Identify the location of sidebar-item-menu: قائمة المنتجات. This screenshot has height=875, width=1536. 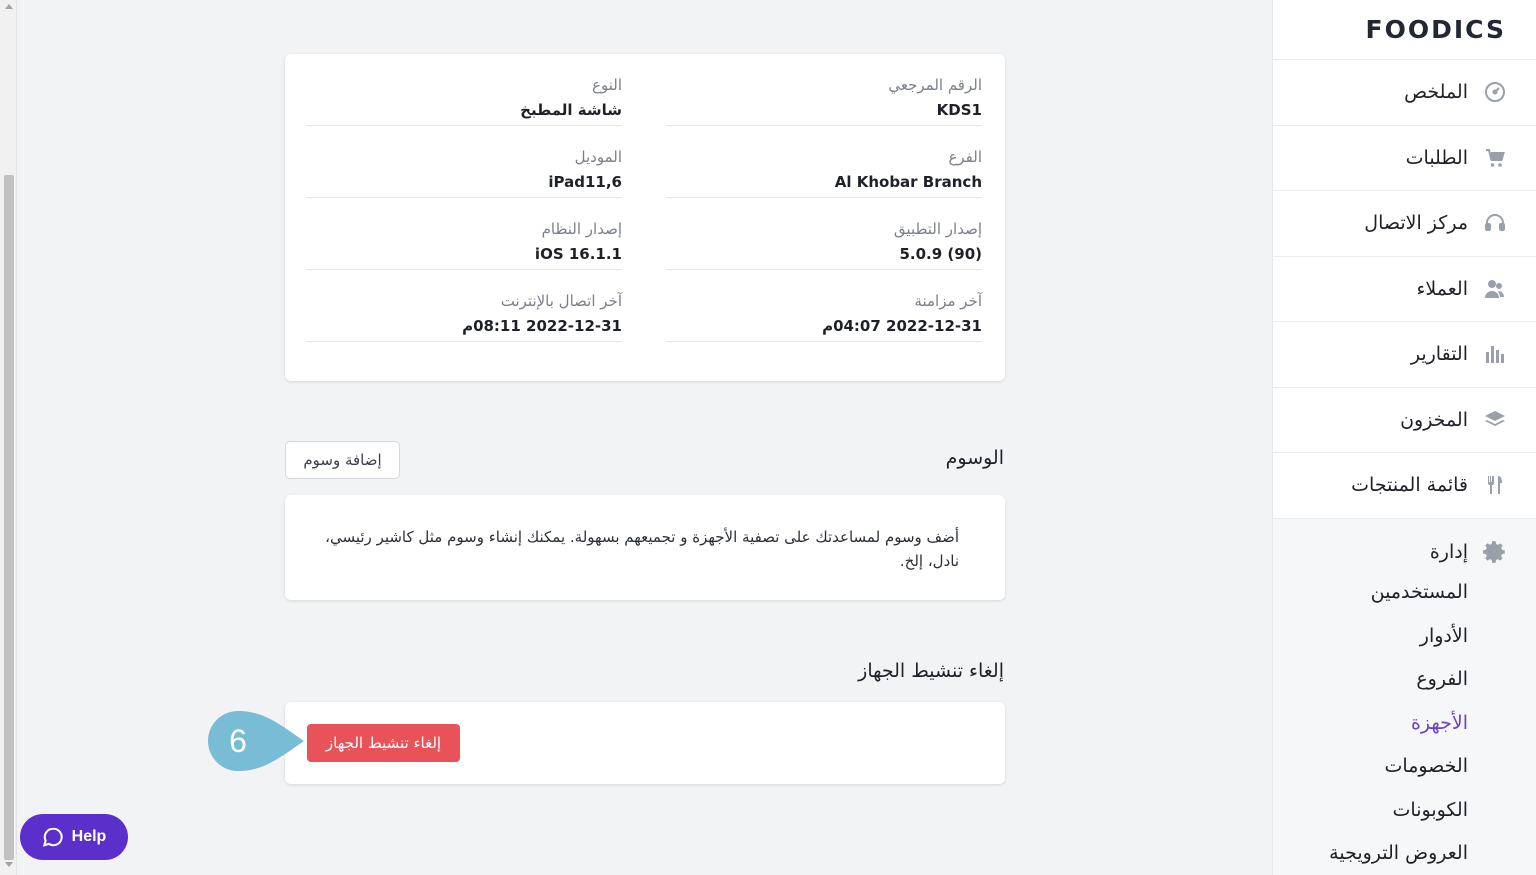
(1404, 486).